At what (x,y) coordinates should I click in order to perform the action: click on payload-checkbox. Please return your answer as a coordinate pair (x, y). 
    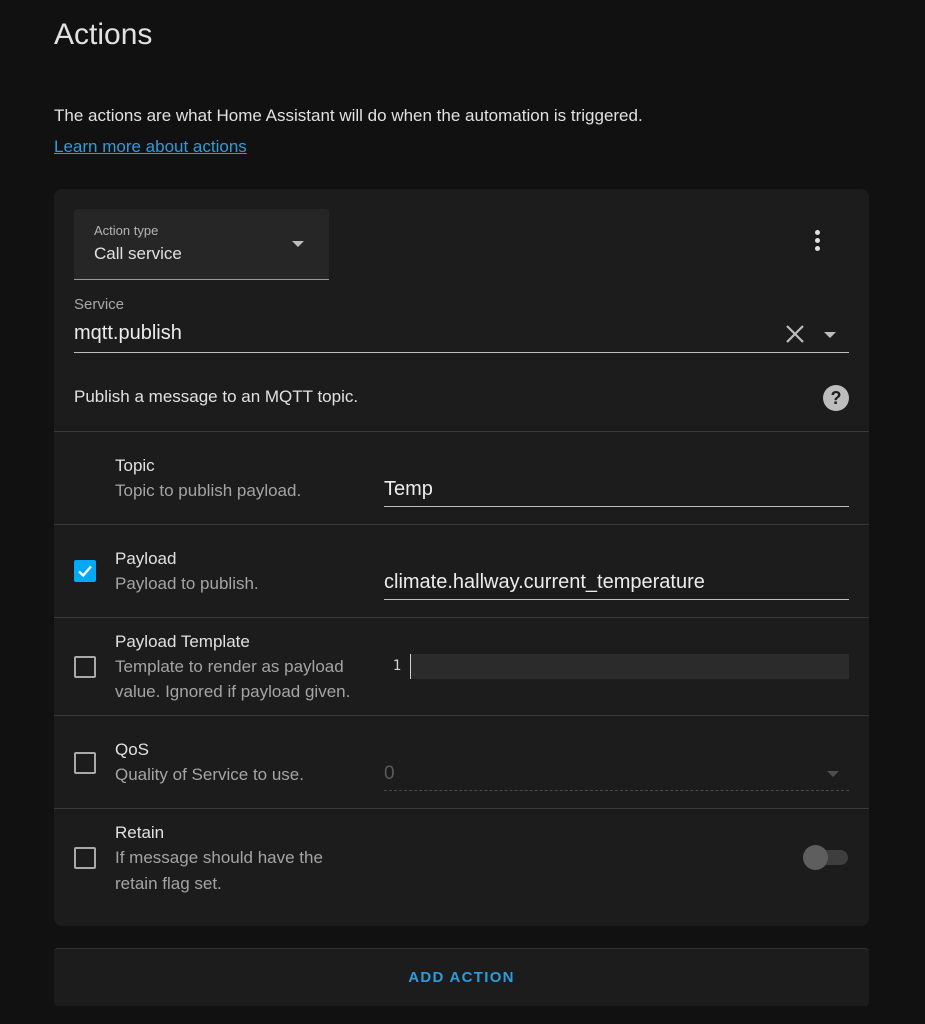
    Looking at the image, I should click on (85, 571).